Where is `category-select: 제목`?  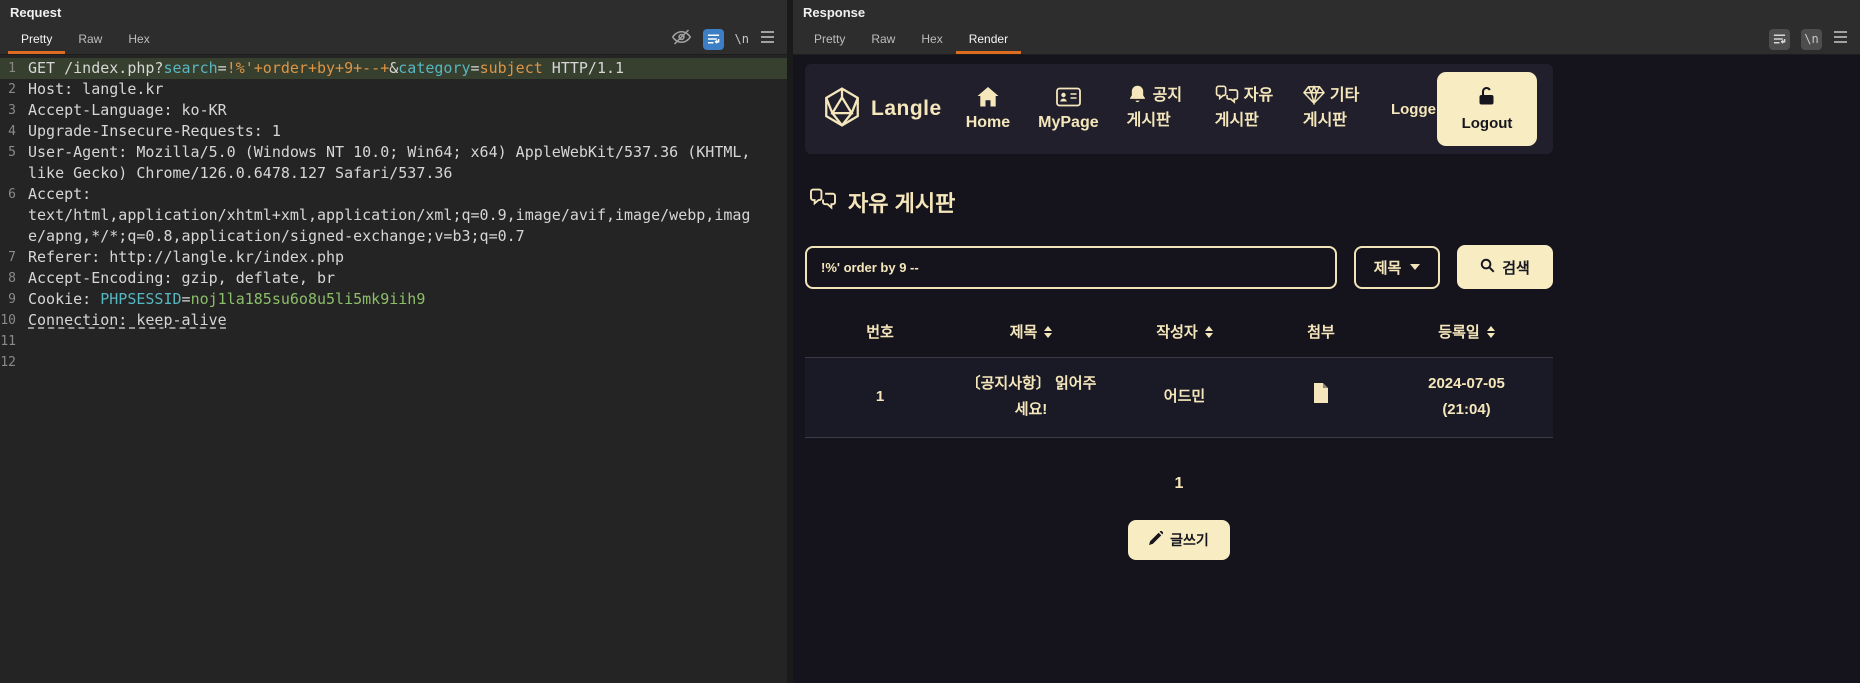 category-select: 제목 is located at coordinates (1397, 267).